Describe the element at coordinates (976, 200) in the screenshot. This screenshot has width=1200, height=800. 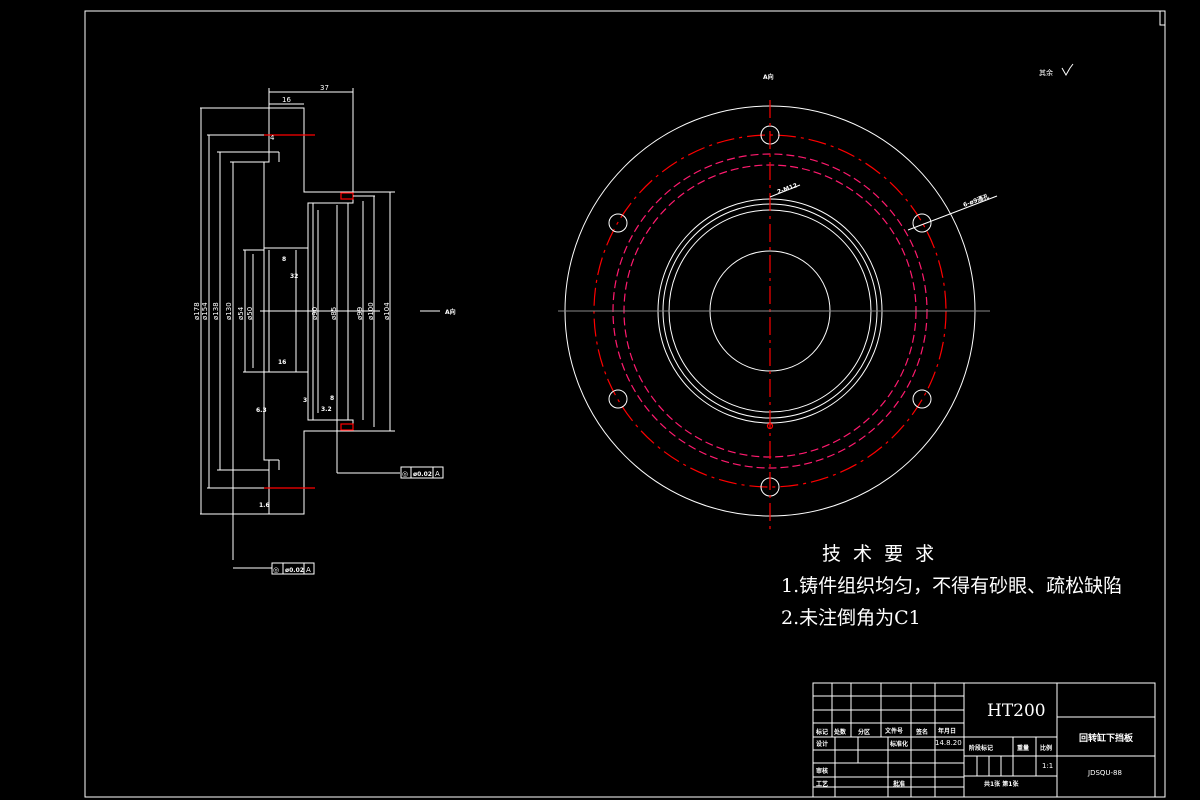
I see `hole-callout: 6-ø9通孔` at that location.